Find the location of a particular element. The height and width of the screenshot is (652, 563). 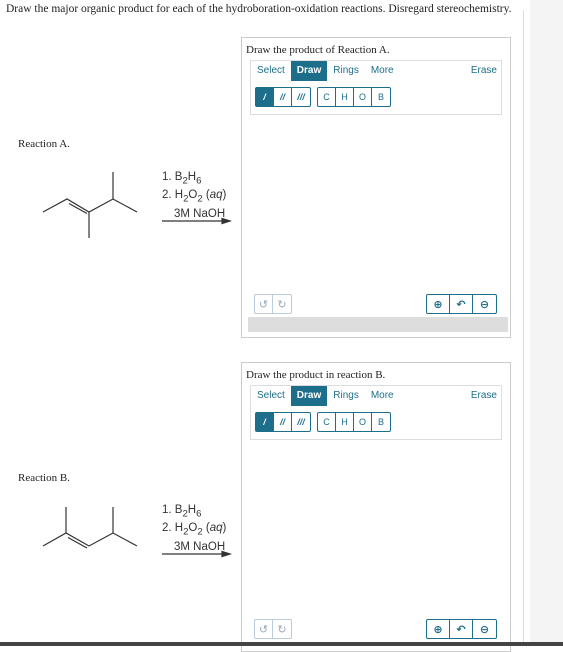

bottom-bar is located at coordinates (281, 644).